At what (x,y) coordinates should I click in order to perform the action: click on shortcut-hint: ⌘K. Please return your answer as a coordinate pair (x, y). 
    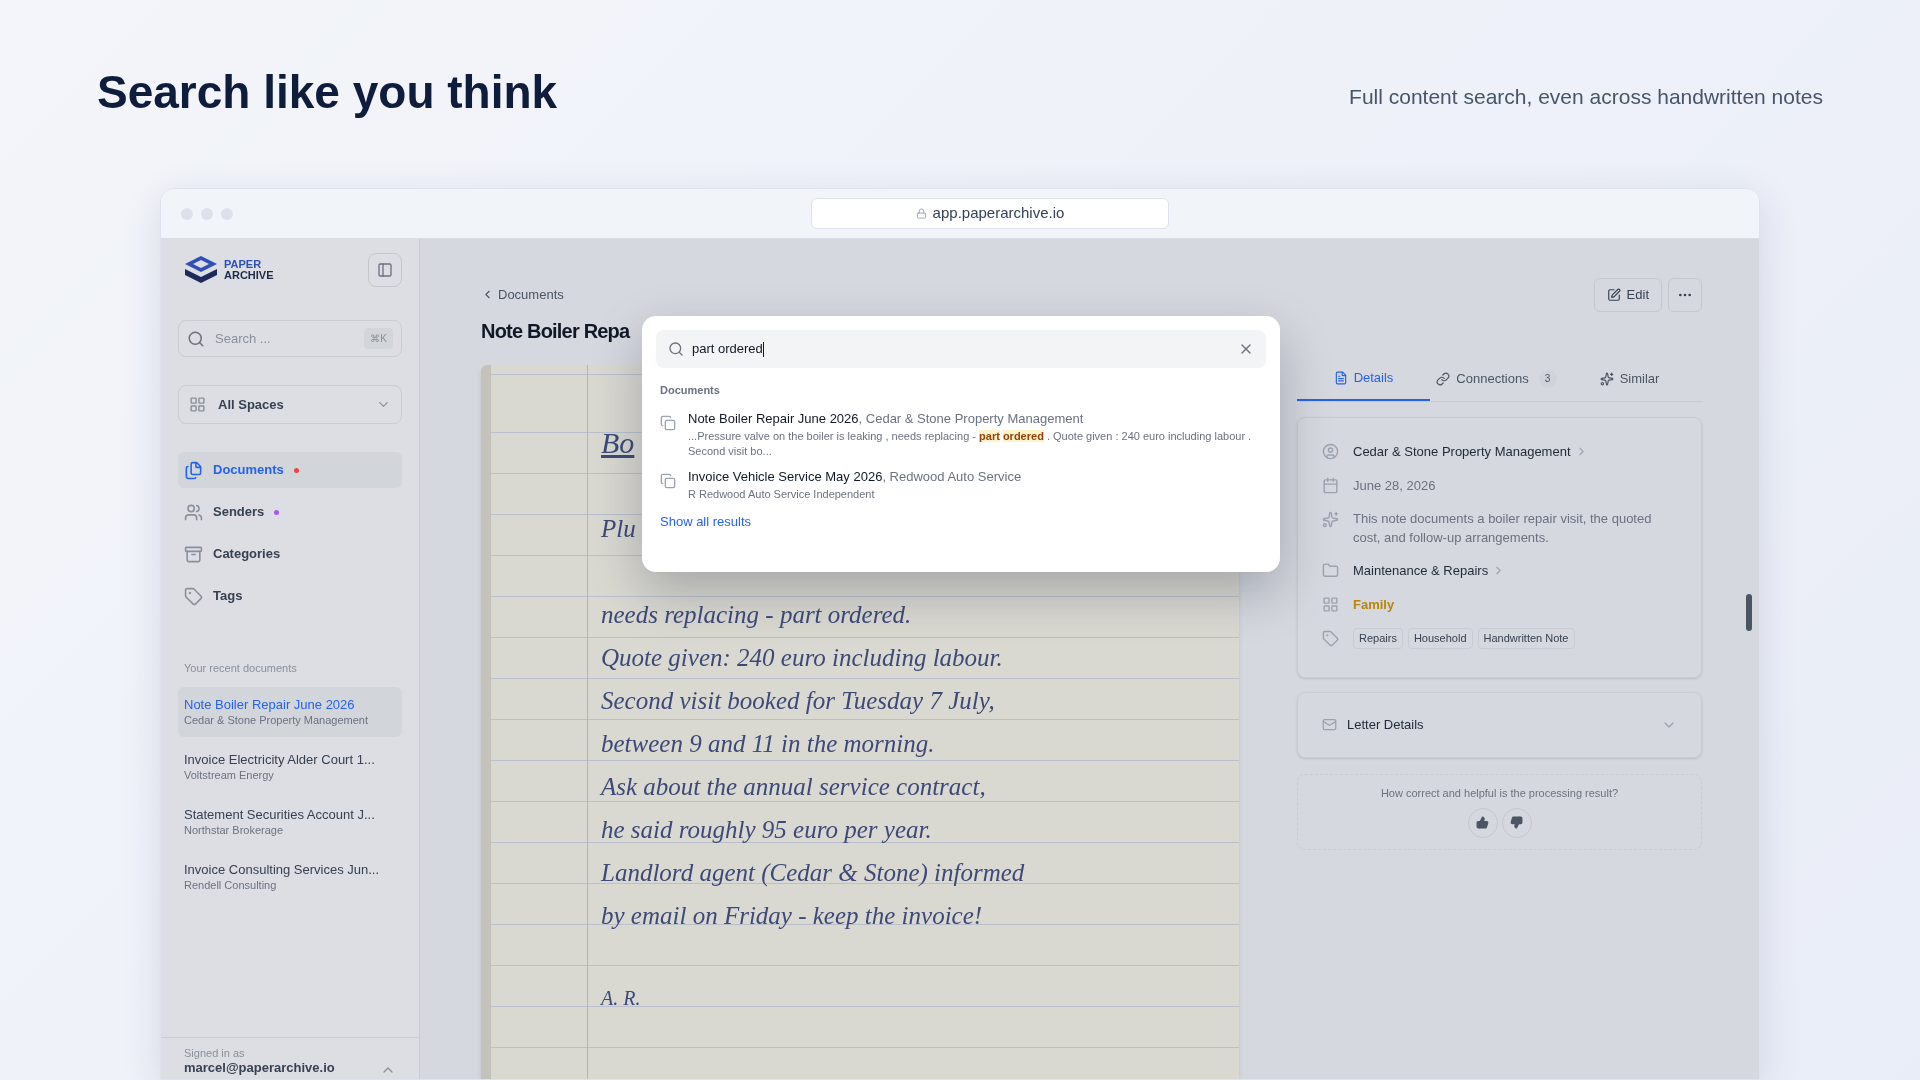
    Looking at the image, I should click on (378, 338).